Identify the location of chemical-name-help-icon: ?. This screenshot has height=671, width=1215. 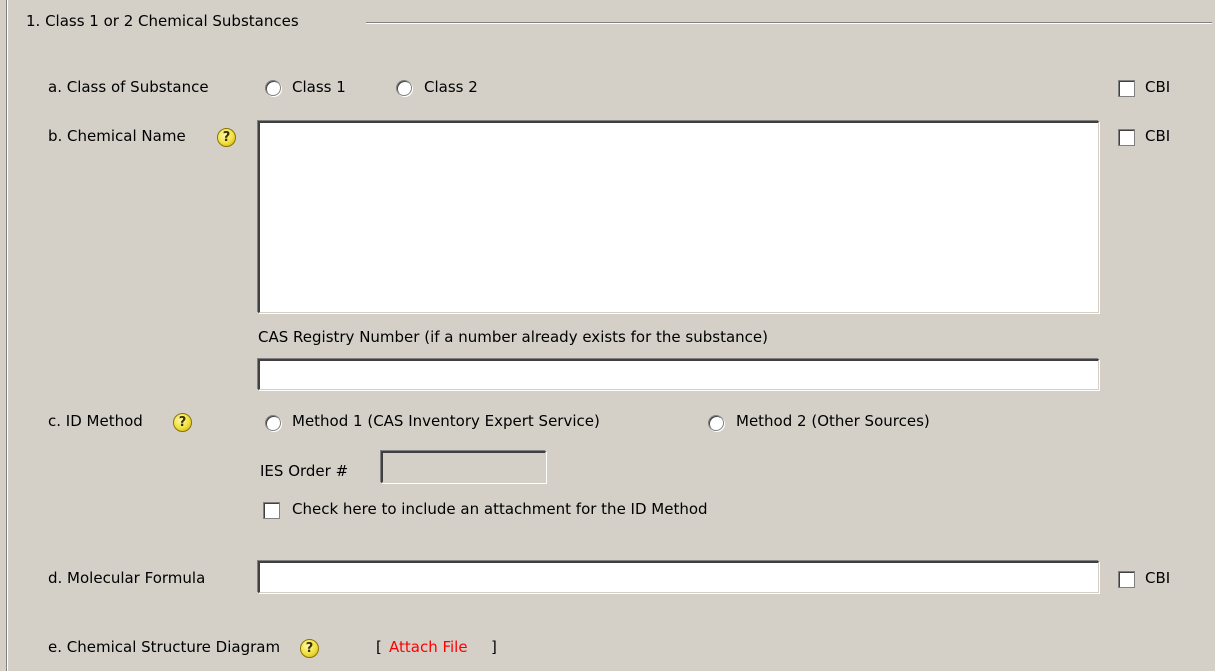
(226, 137).